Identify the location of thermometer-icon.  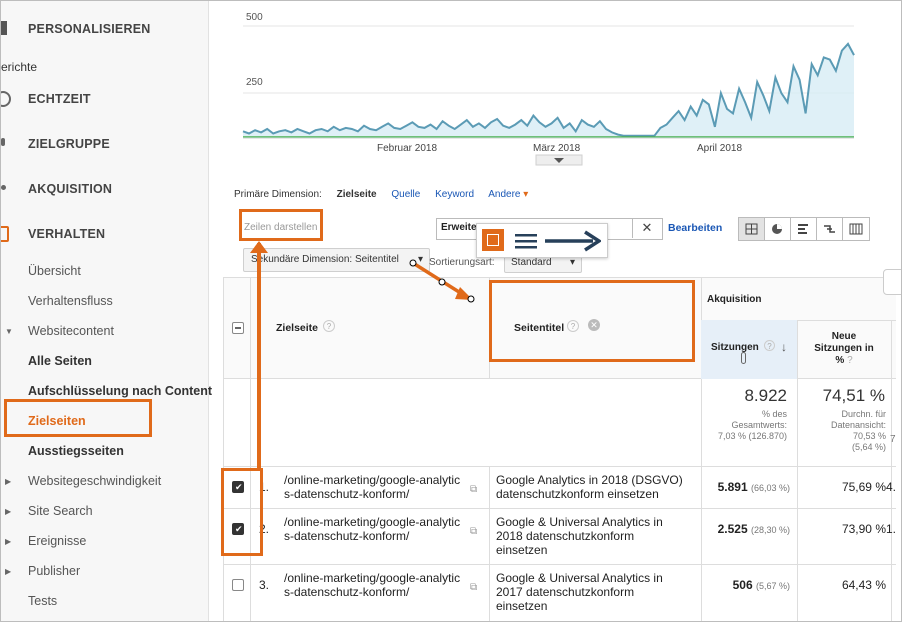
(743, 358).